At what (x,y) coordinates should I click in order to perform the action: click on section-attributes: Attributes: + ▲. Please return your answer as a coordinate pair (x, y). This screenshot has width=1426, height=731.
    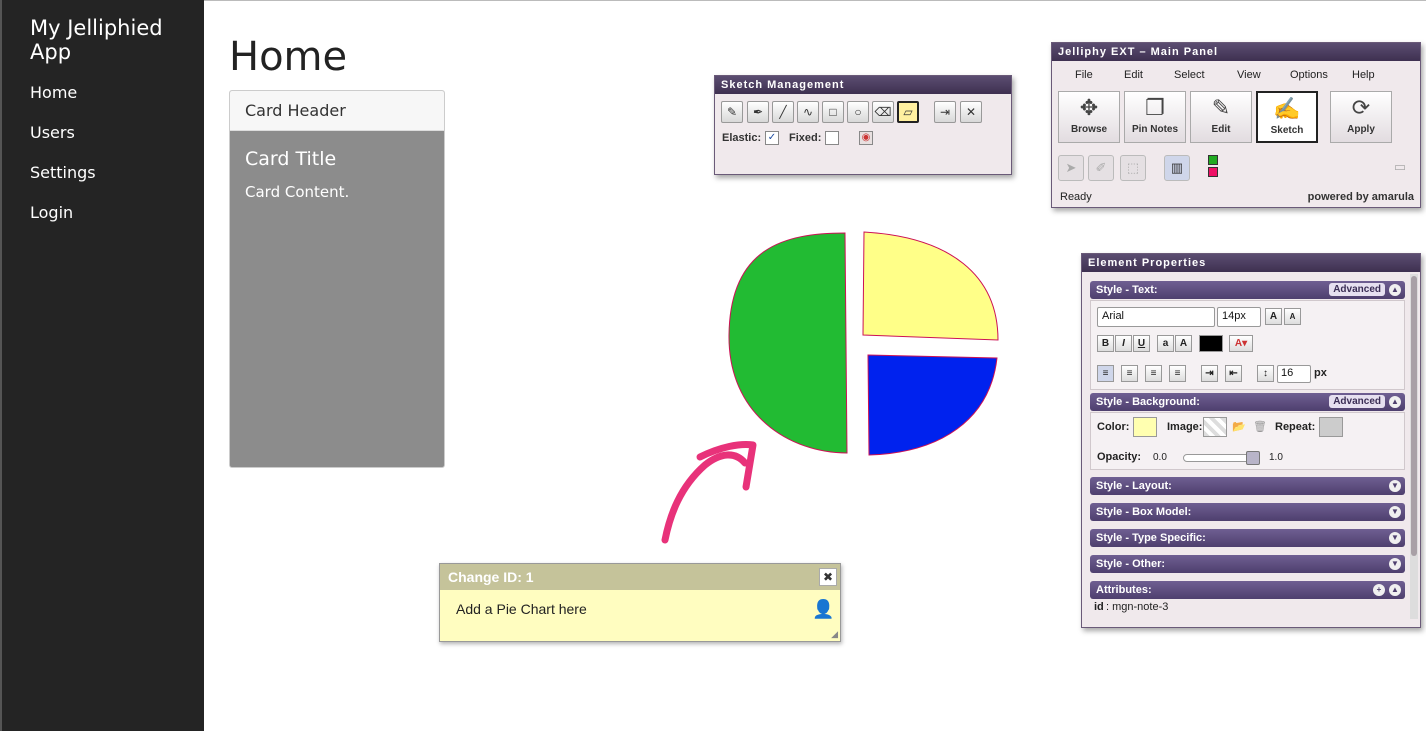
    Looking at the image, I should click on (1247, 590).